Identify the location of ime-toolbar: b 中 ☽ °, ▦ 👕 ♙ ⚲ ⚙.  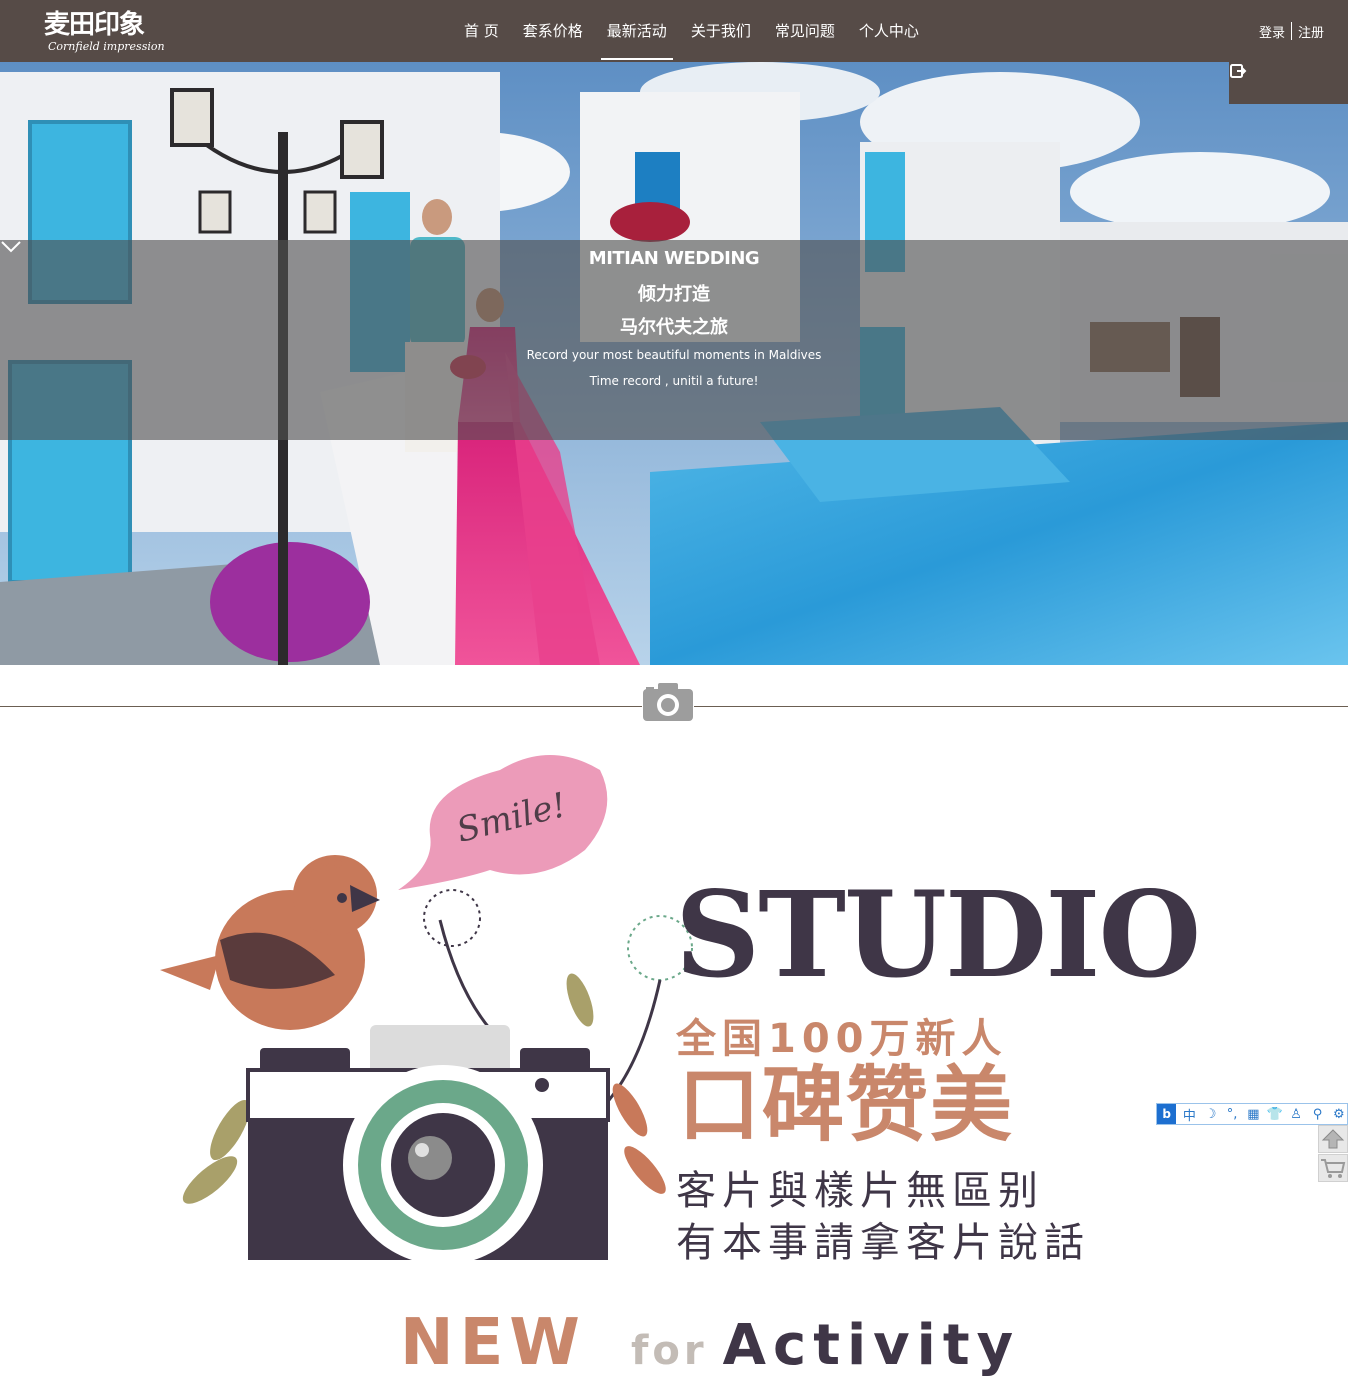
(1252, 1114).